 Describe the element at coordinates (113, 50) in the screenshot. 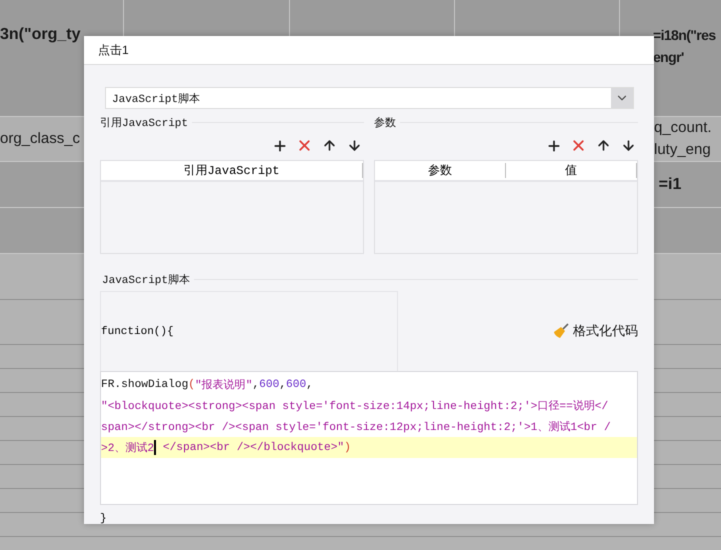

I see `dialog-title: 点击1` at that location.